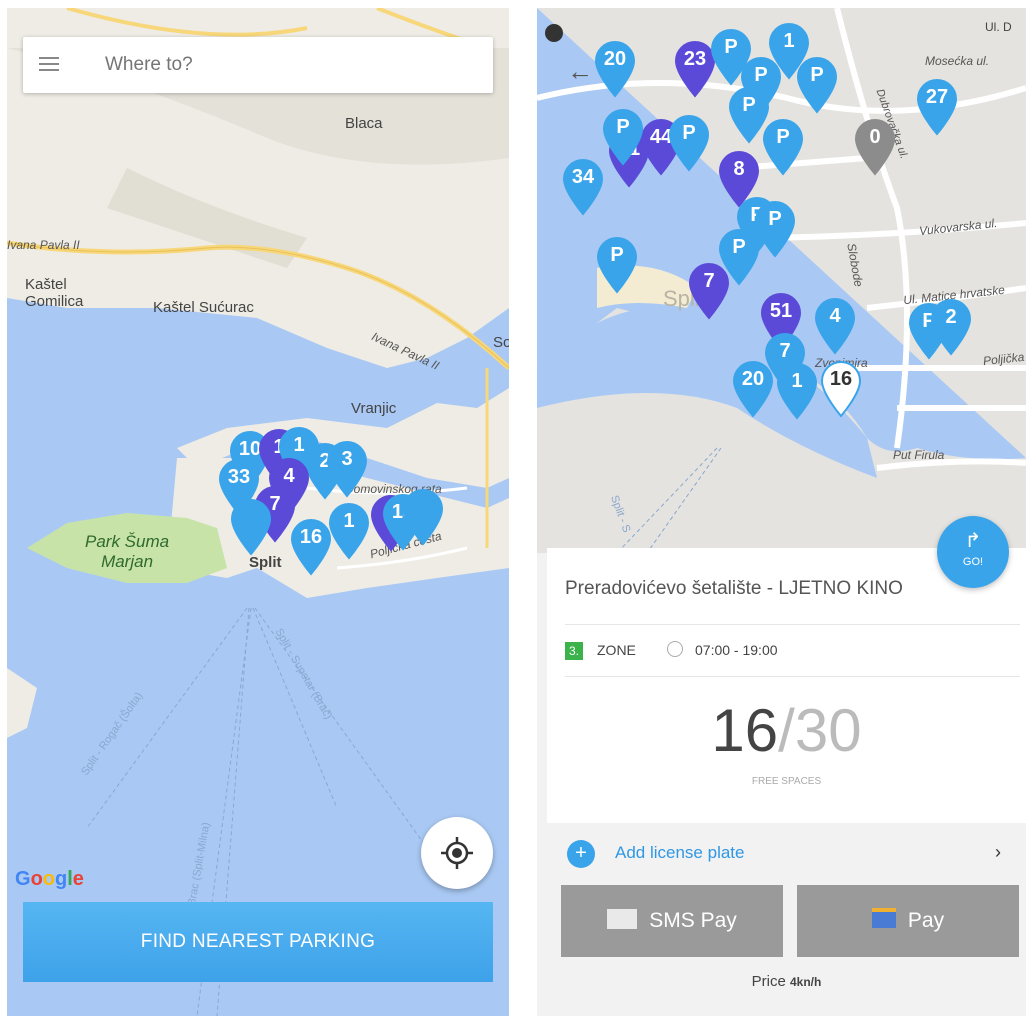 The image size is (1027, 1019). I want to click on search-bar, so click(258, 65).